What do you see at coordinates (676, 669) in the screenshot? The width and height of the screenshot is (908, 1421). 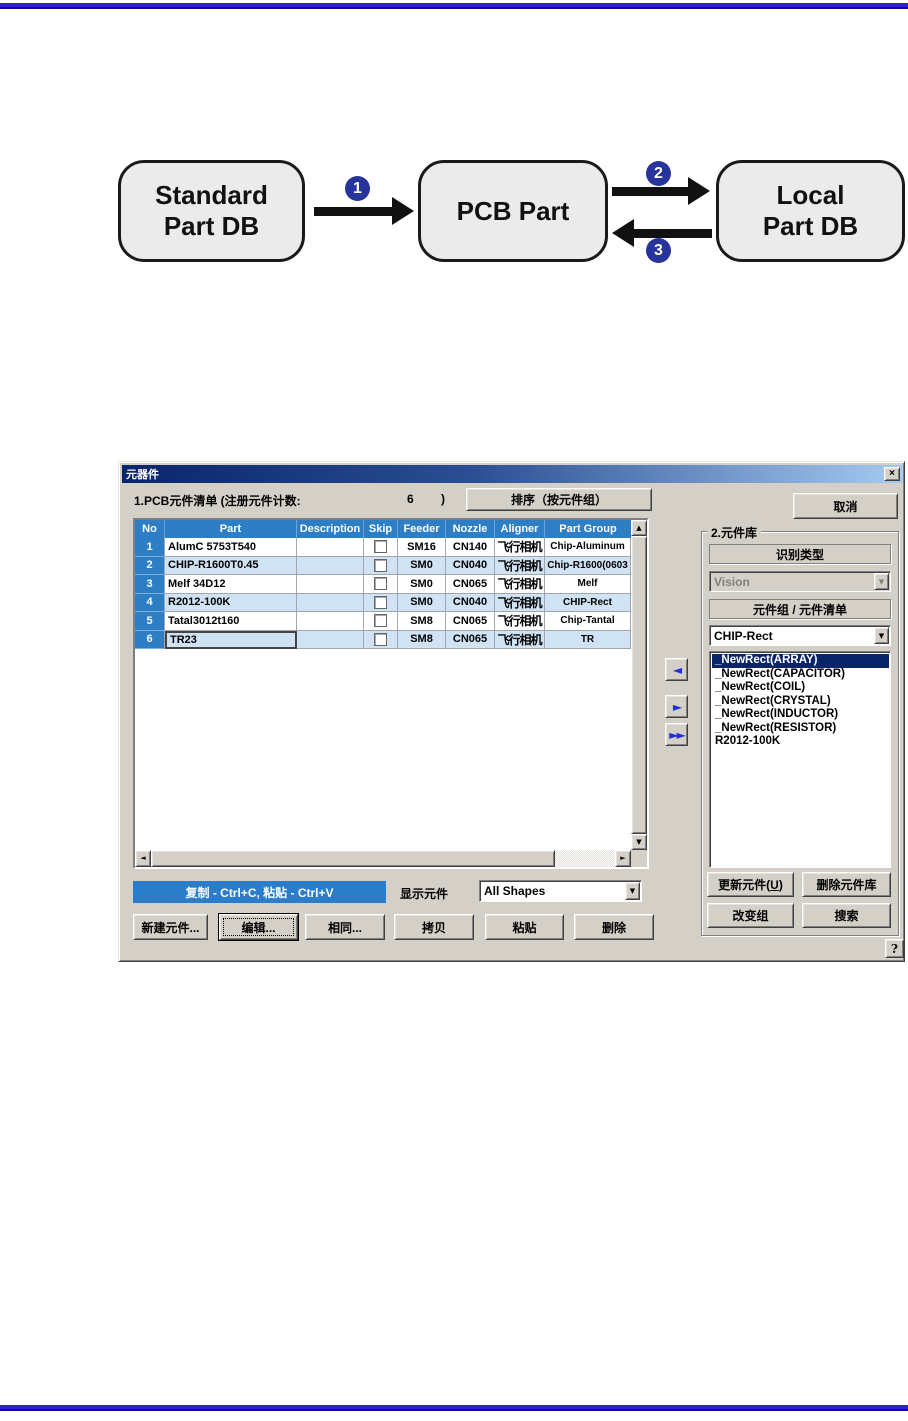 I see `move-left-button: ◄` at bounding box center [676, 669].